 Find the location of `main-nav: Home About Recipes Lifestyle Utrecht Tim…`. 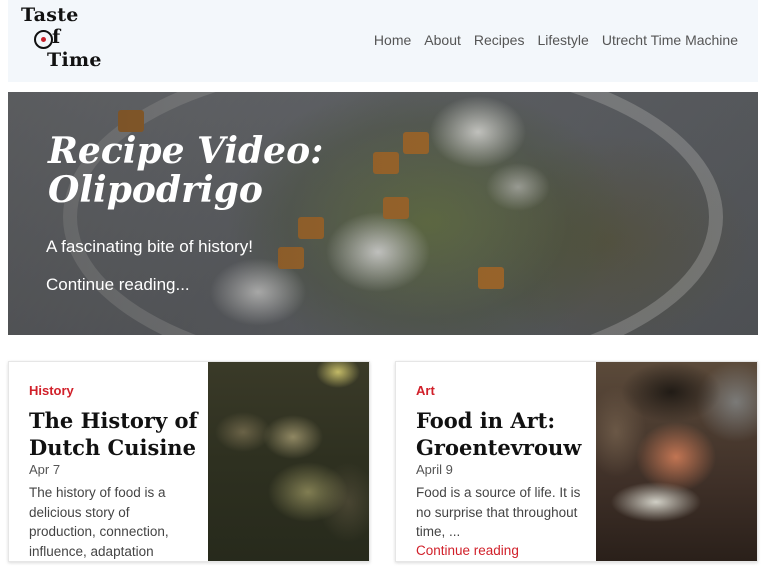

main-nav: Home About Recipes Lifestyle Utrecht Tim… is located at coordinates (549, 40).